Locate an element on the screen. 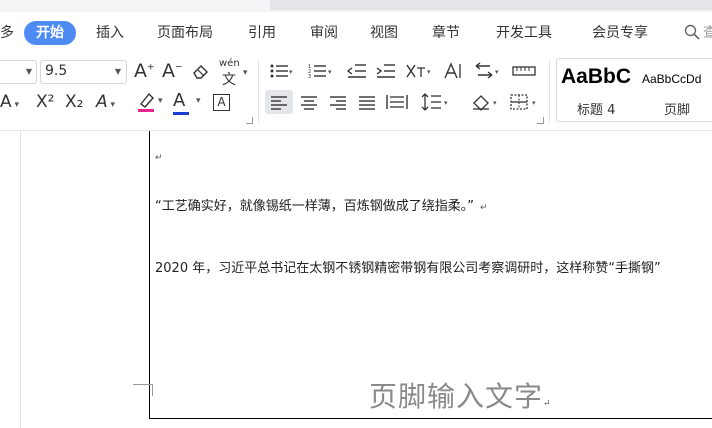  justify-icon is located at coordinates (367, 103).